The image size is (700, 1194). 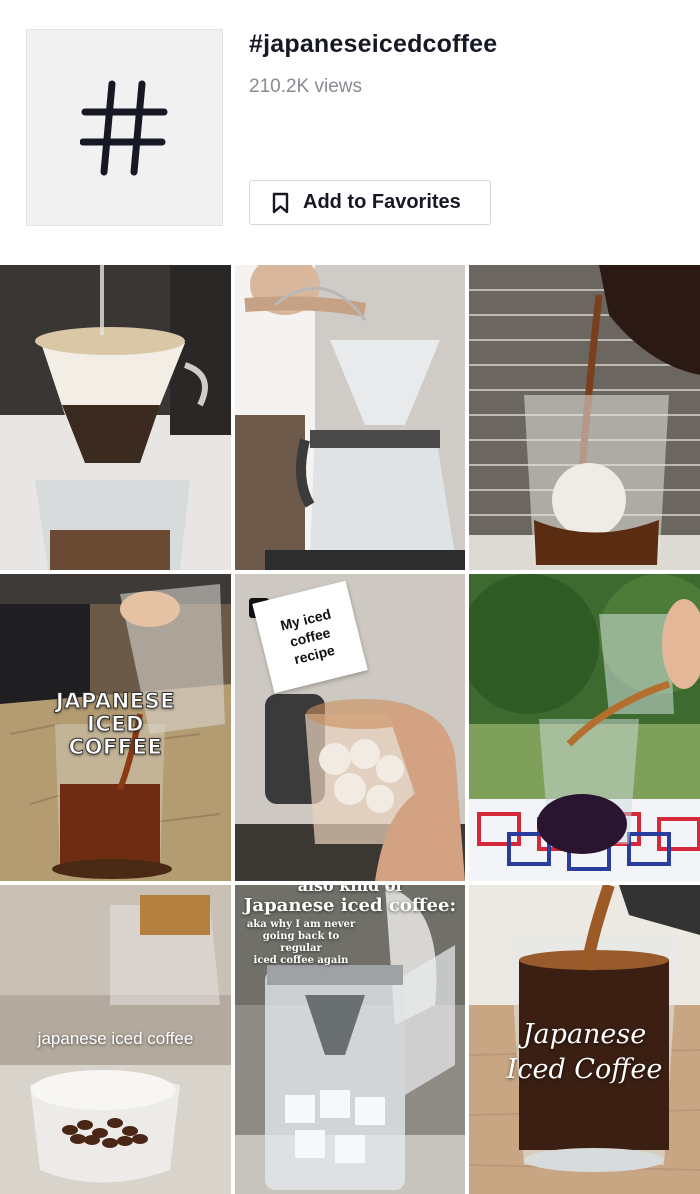 I want to click on add-to-favorites-button: Add to Favorites, so click(x=370, y=202).